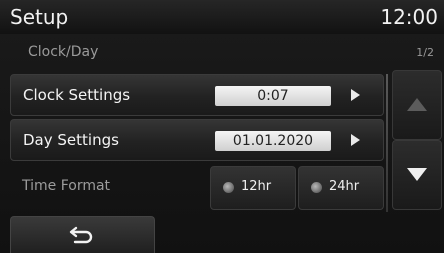 The height and width of the screenshot is (253, 444). Describe the element at coordinates (222, 17) in the screenshot. I see `header-bar: Setup 12:00` at that location.